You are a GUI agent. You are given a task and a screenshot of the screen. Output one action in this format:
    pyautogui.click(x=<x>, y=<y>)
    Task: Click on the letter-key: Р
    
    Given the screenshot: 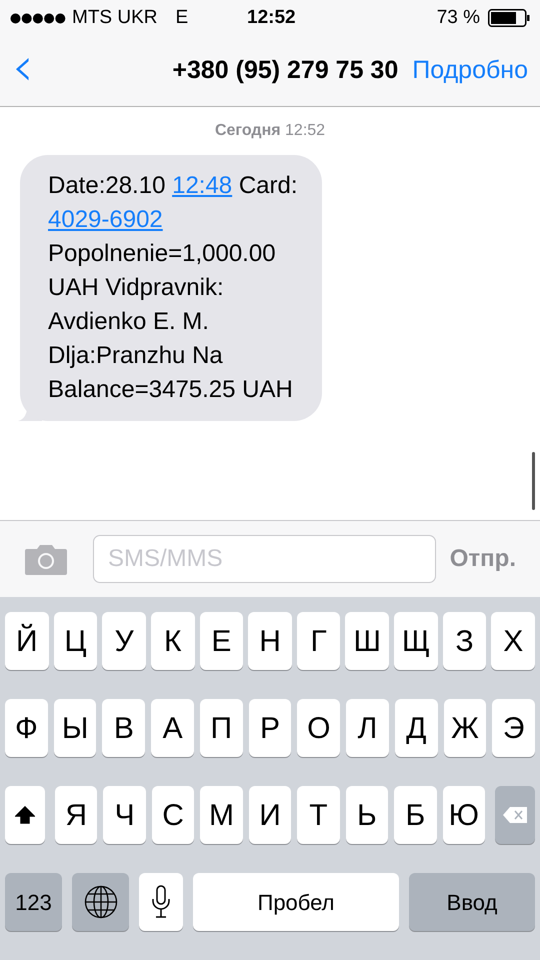 What is the action you would take?
    pyautogui.click(x=270, y=728)
    